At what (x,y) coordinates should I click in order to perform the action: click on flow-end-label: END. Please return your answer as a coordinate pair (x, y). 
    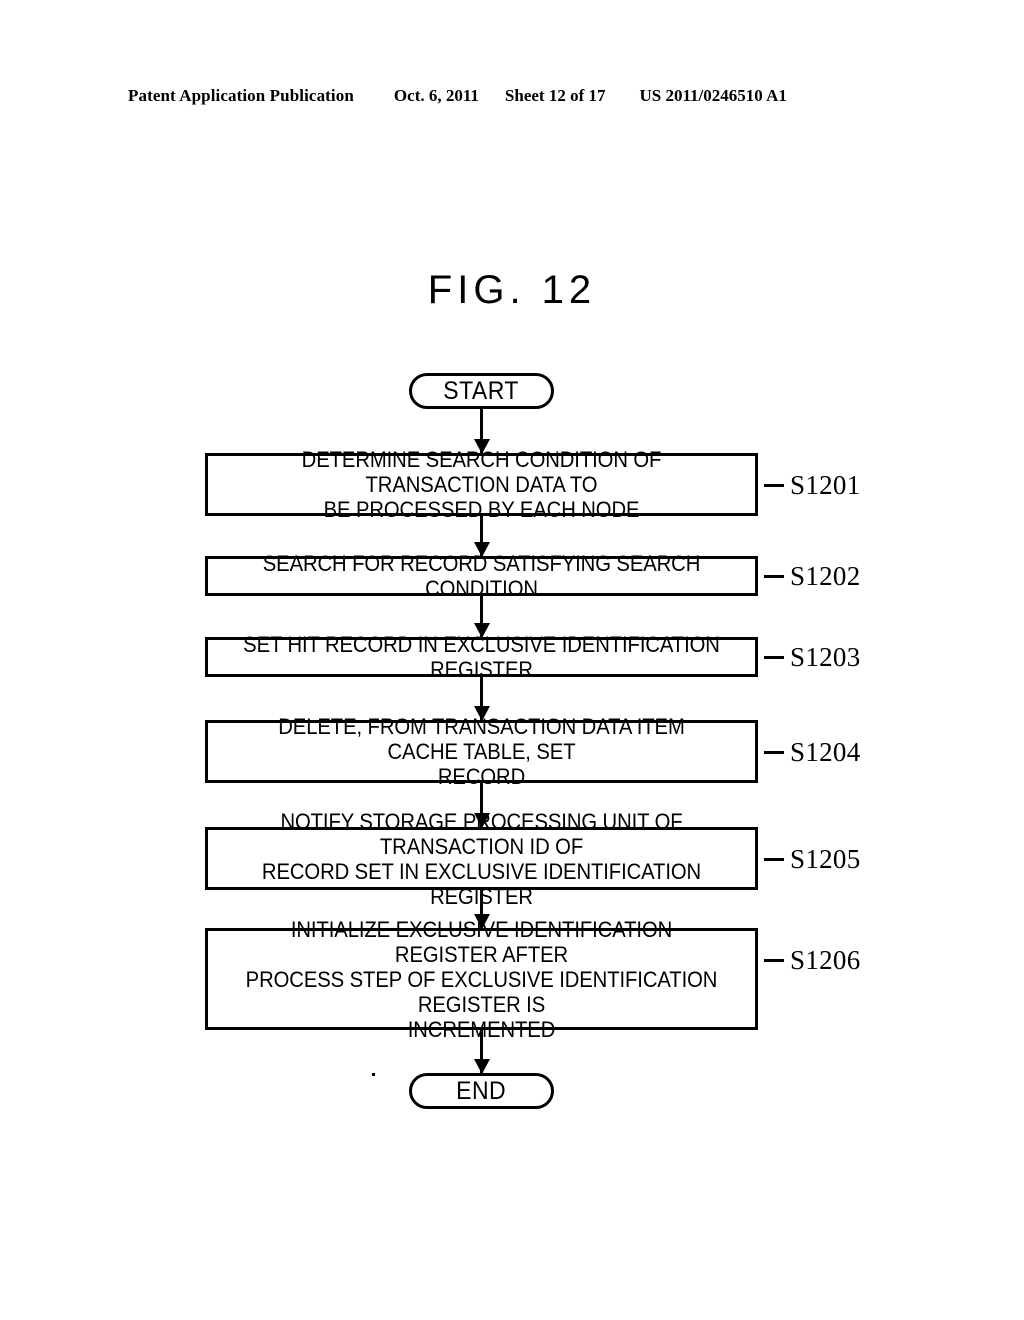
    Looking at the image, I should click on (481, 1090).